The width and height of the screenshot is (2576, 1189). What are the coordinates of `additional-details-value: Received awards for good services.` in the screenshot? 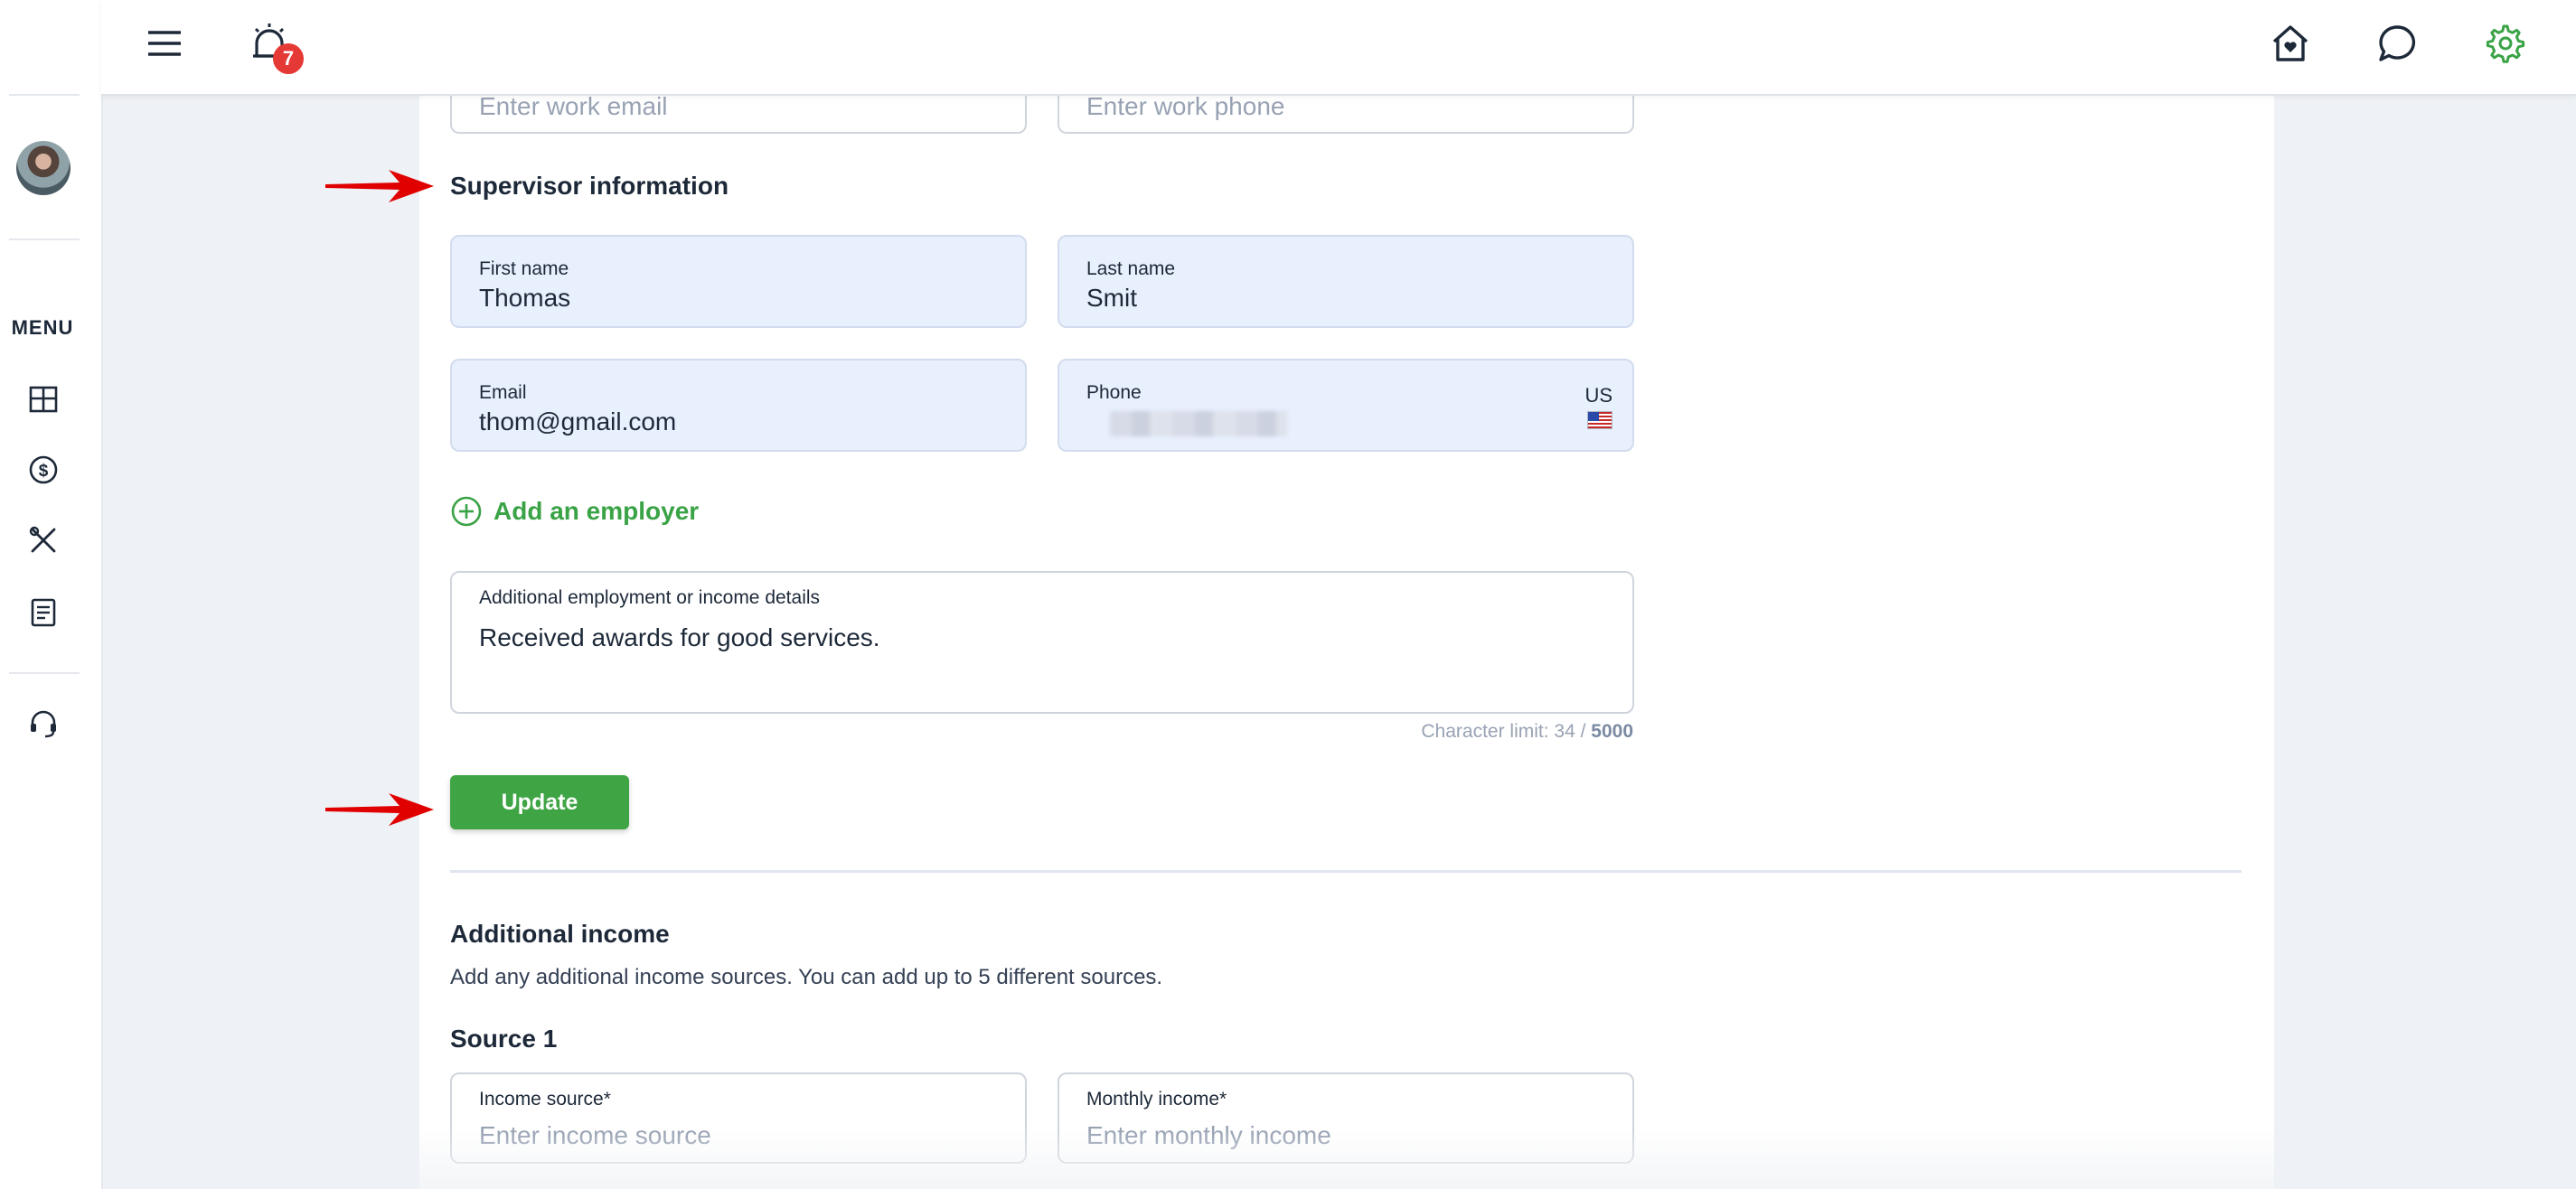 It's located at (679, 637).